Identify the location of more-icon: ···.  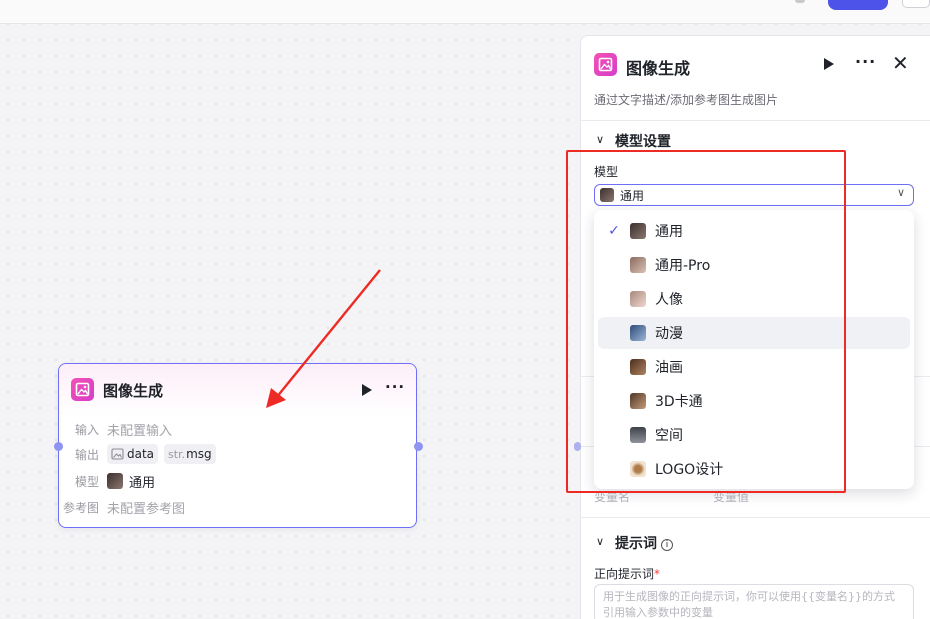
(865, 61).